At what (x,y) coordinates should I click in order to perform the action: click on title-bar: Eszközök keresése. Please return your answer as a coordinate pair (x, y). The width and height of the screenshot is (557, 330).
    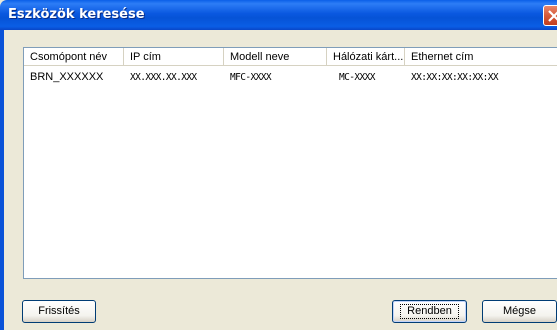
    Looking at the image, I should click on (278, 15).